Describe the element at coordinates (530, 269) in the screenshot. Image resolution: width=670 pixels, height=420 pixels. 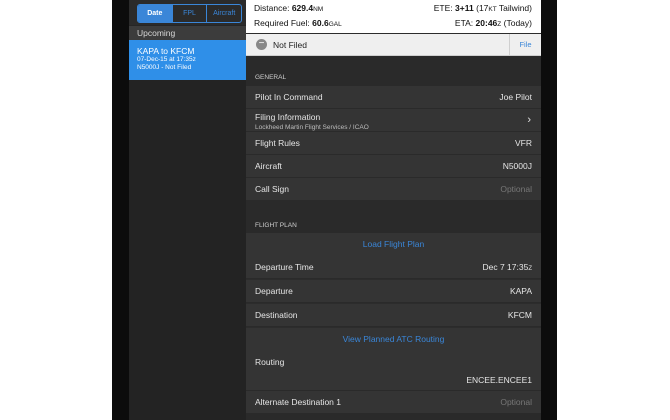
I see `departure-time-zulu: Z` at that location.